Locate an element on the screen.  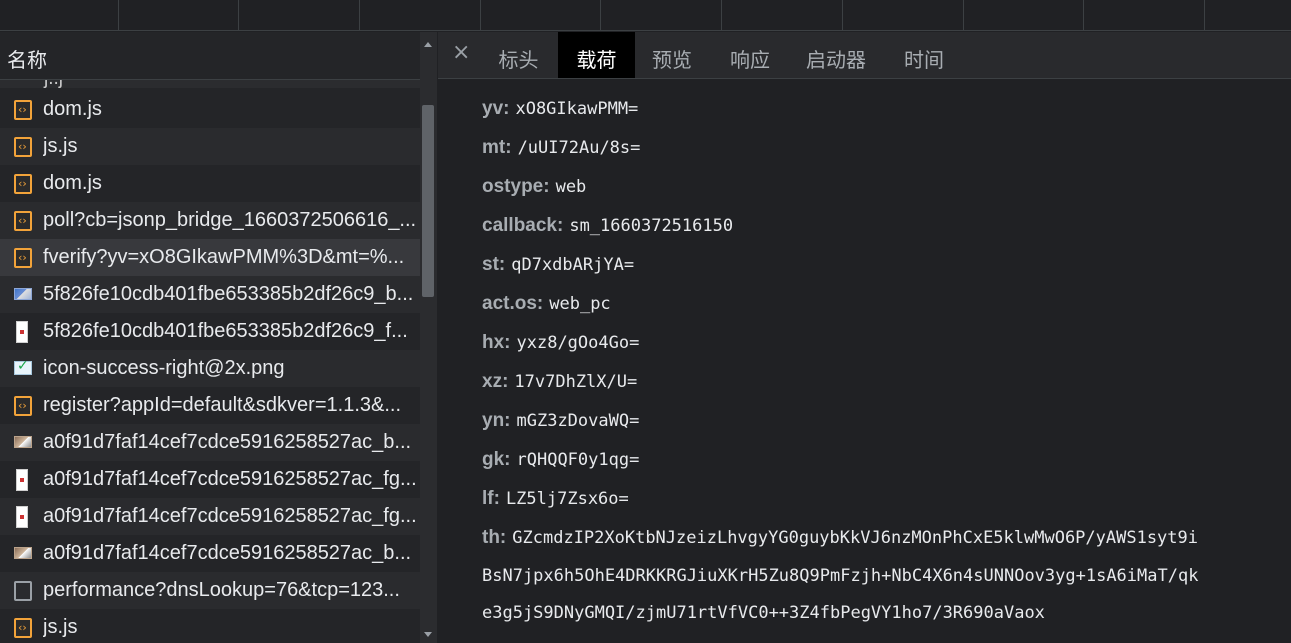
payload-field: yn: mGZ3zDovaWQ= is located at coordinates (560, 421).